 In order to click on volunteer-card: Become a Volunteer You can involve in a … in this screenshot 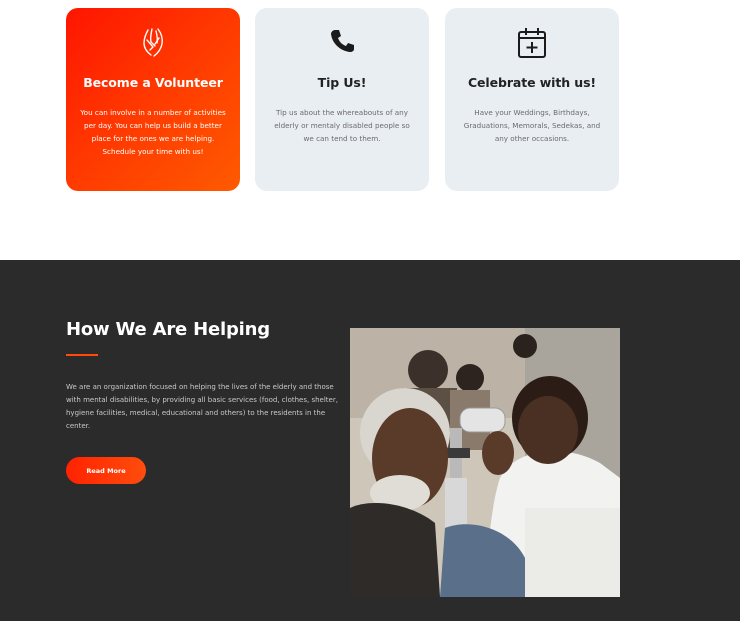, I will do `click(153, 99)`.